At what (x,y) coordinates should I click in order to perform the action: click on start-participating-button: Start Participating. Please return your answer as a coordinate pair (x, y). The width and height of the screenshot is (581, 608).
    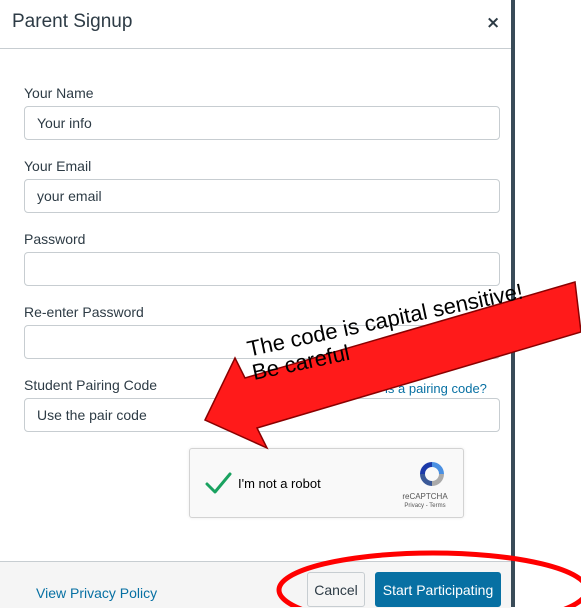
    Looking at the image, I should click on (438, 589).